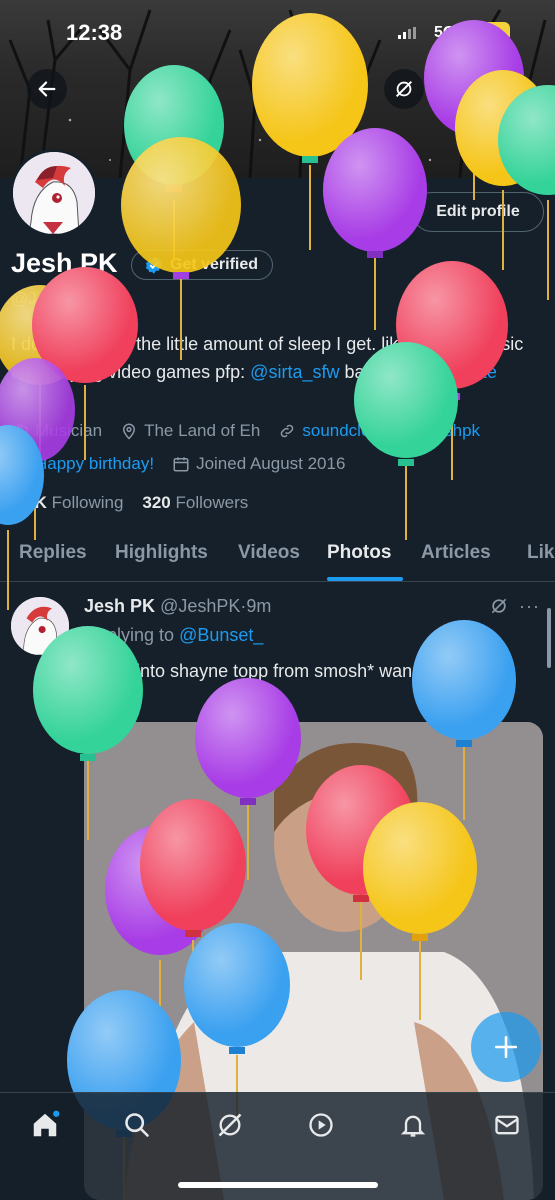  I want to click on status-bar: 12:38 5G+ 77, so click(277, 32).